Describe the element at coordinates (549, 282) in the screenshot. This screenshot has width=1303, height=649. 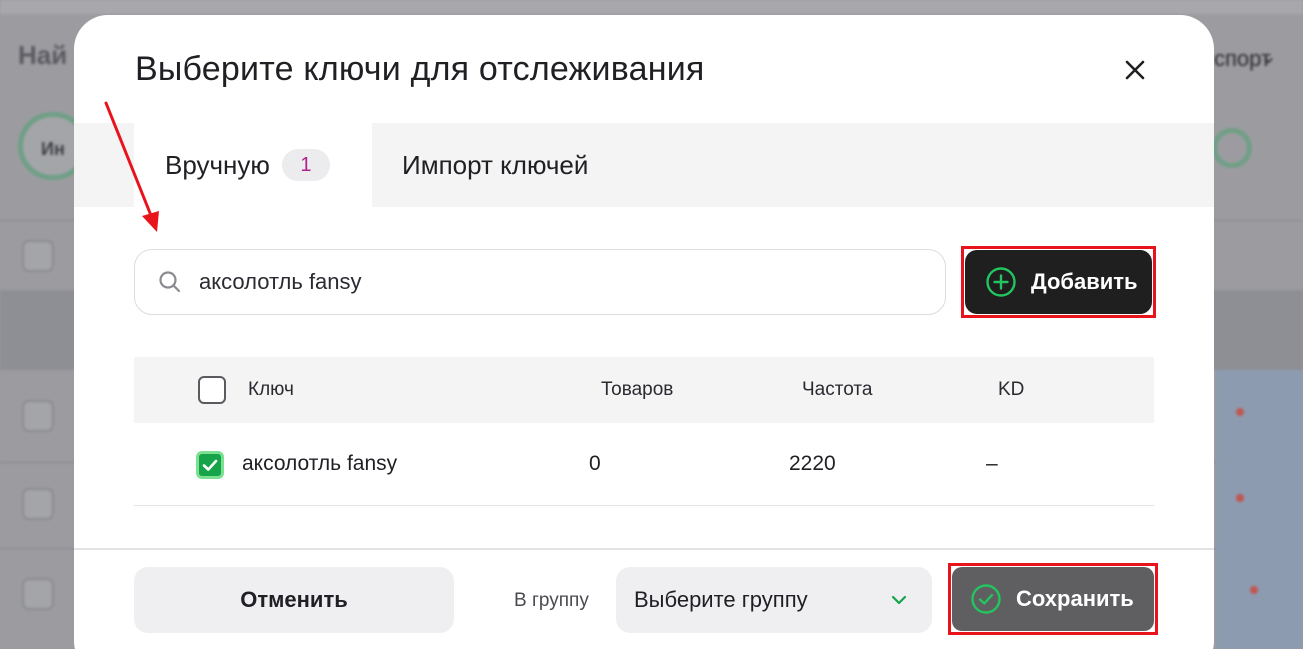
I see `search-input` at that location.